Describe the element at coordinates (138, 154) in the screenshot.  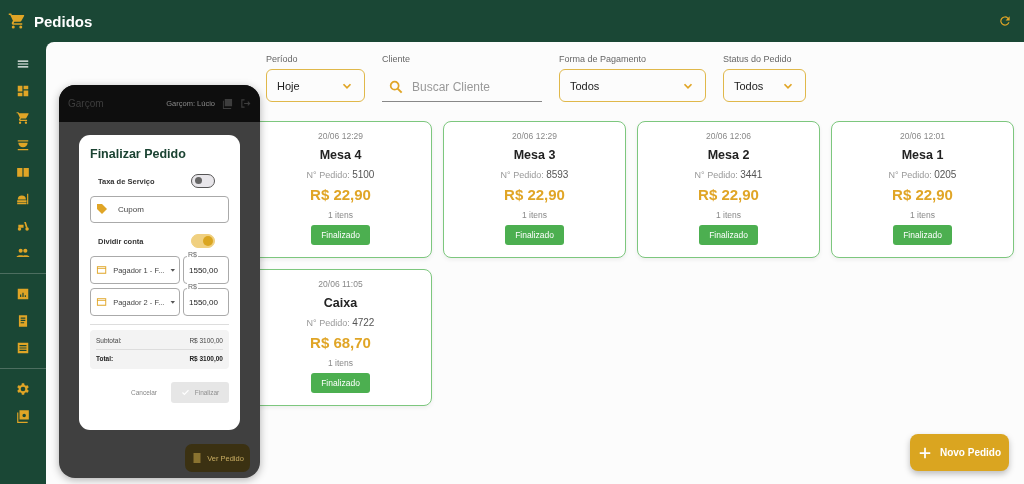
I see `dialog-title: Finalizar Pedido` at that location.